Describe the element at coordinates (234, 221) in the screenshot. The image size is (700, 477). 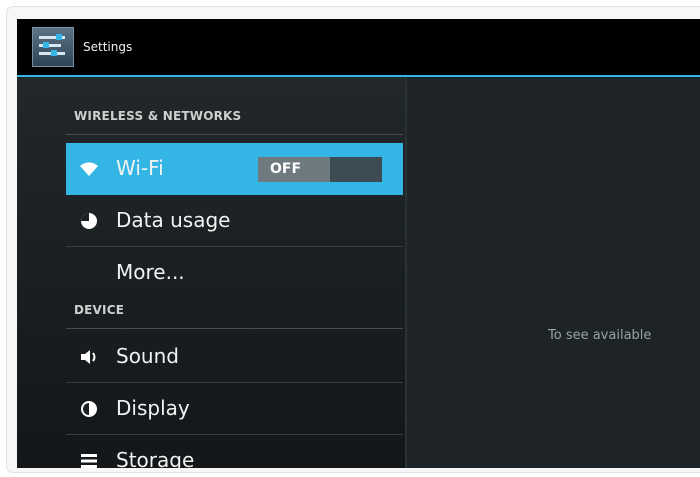
I see `menu-item-data-usage: Data usage` at that location.